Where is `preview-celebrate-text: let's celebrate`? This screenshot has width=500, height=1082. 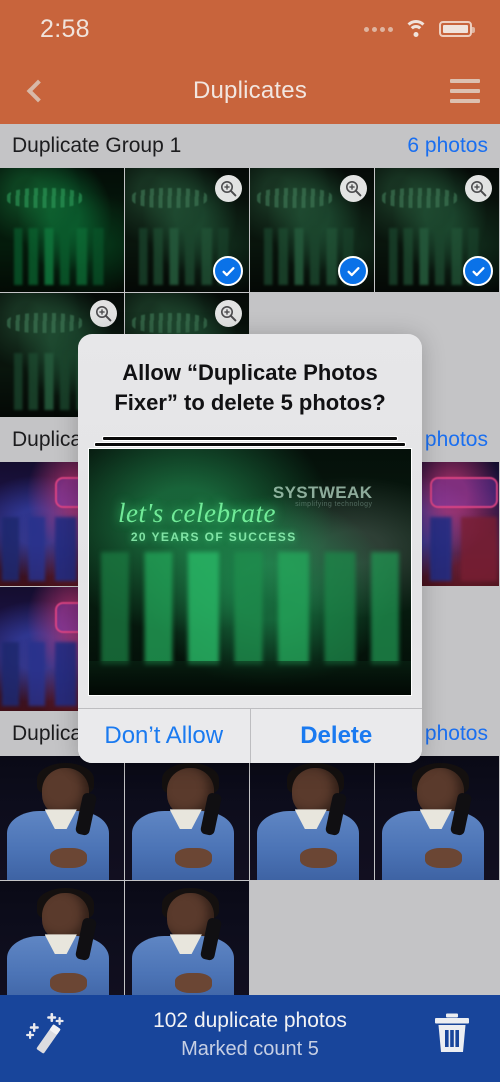 preview-celebrate-text: let's celebrate is located at coordinates (196, 513).